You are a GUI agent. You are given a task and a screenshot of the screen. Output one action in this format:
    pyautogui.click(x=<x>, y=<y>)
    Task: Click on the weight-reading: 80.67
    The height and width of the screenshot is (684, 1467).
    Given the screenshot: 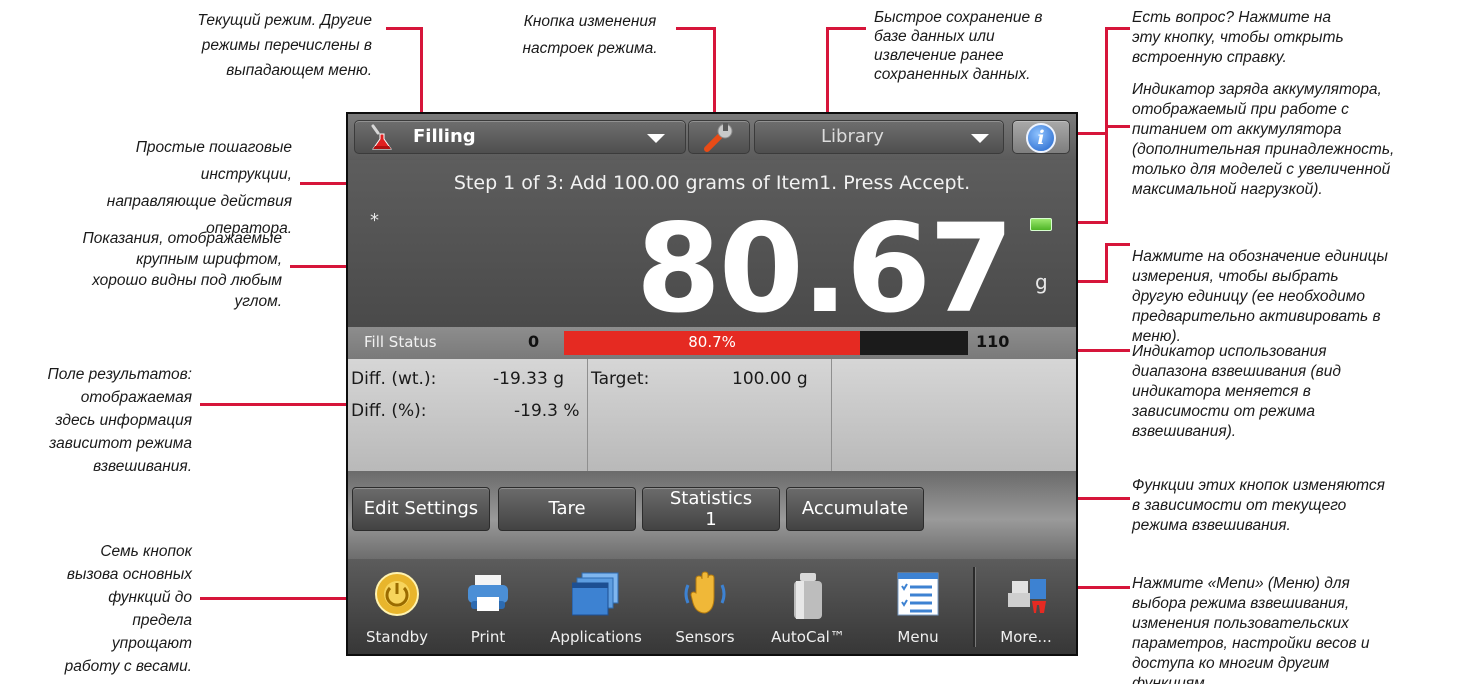 What is the action you would take?
    pyautogui.click(x=825, y=269)
    